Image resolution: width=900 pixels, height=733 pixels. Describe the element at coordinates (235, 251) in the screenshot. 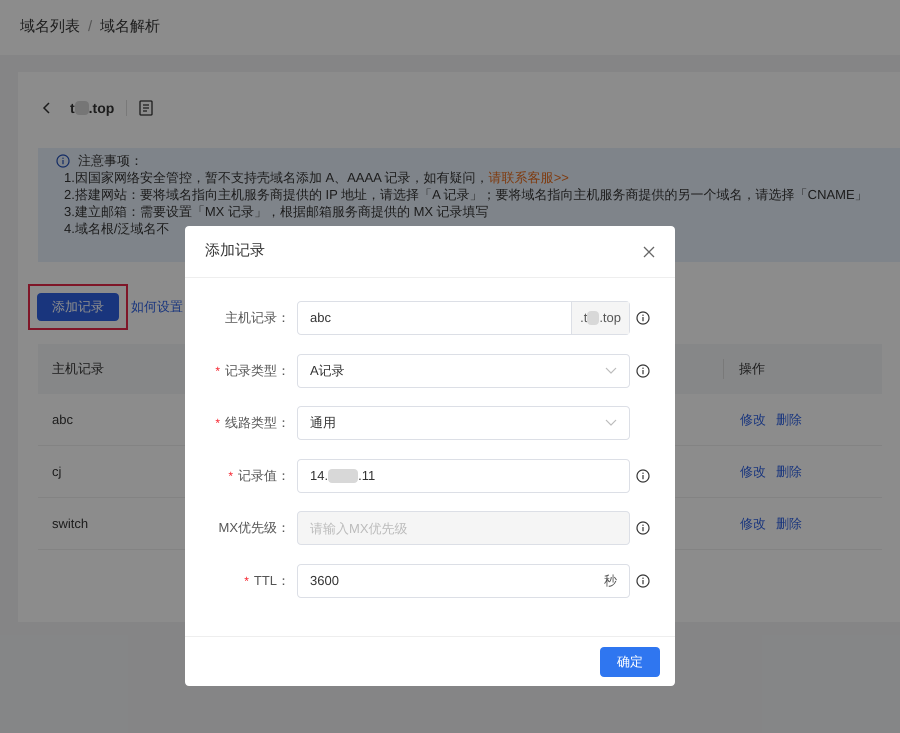

I see `dialog-title: 添加记录` at that location.